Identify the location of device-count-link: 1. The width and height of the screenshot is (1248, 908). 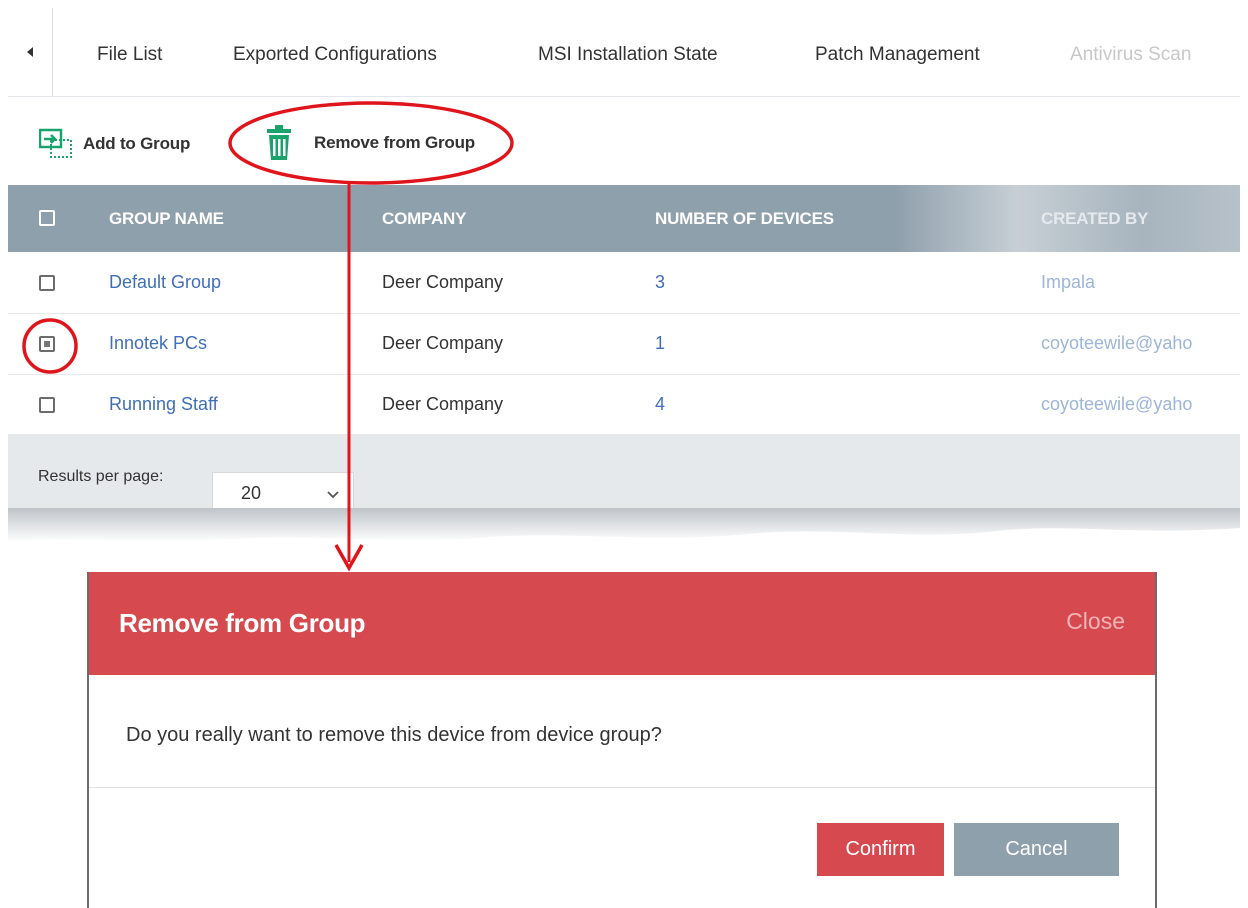
(660, 343).